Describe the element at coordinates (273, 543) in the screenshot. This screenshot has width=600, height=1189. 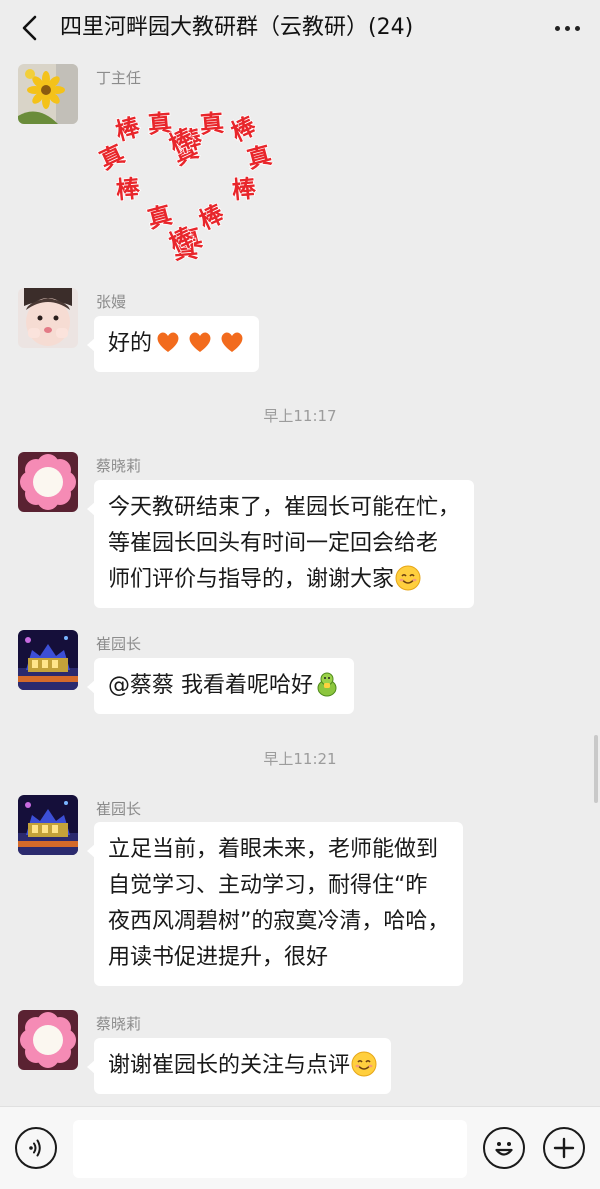
I see `message-line: 等崔园长回头有时间一定回会给老` at that location.